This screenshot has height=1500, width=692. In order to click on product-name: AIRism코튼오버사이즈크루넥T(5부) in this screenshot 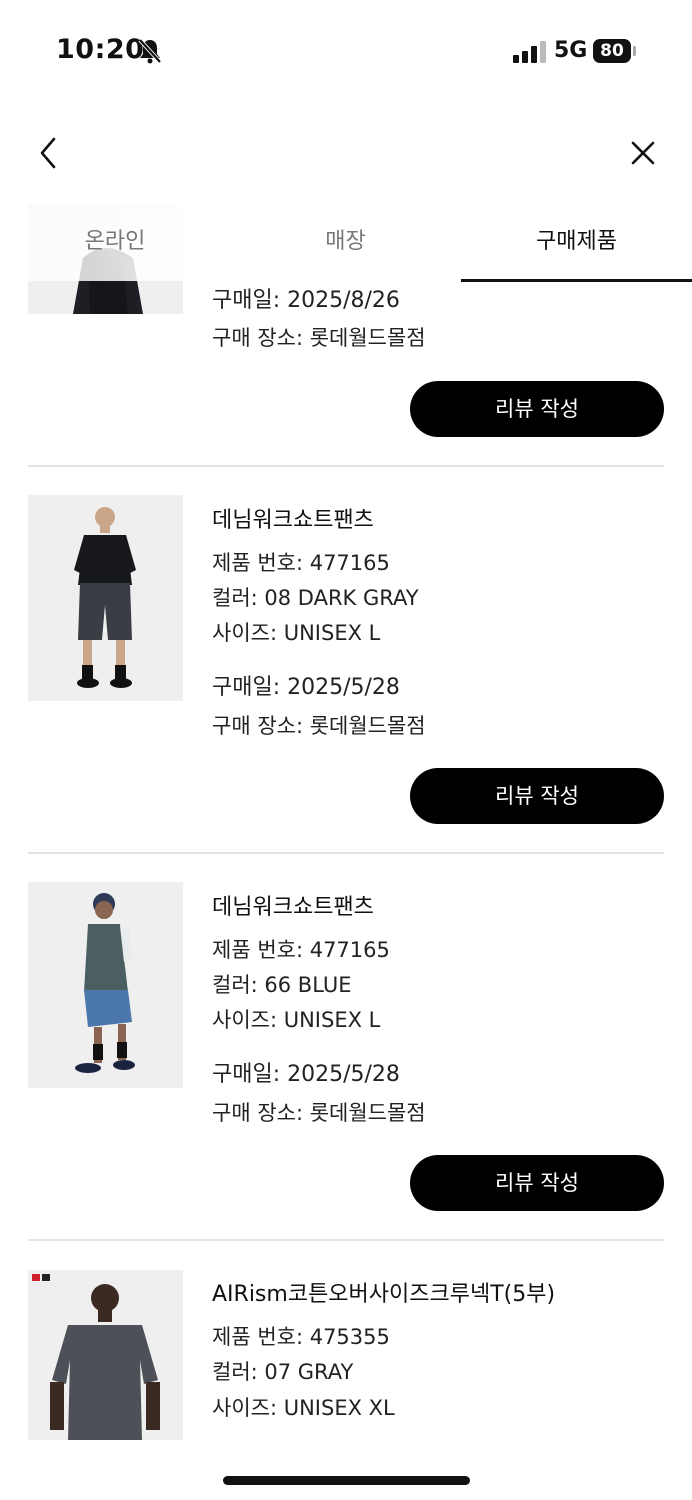, I will do `click(383, 1292)`.